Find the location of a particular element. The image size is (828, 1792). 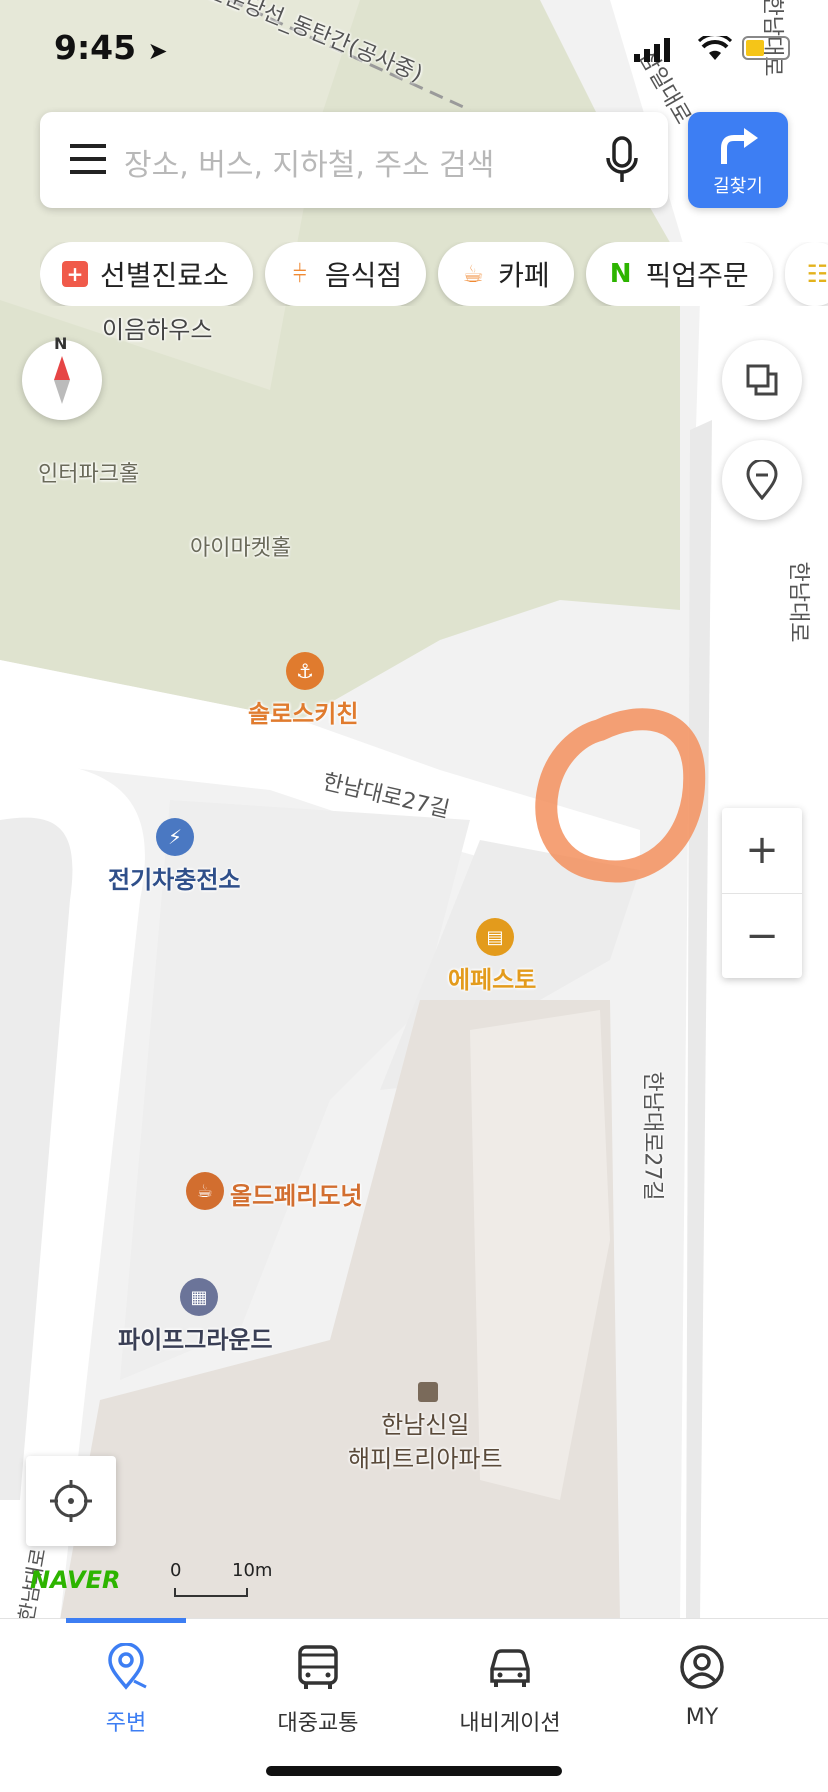

tab-public-transit: 대중교통 is located at coordinates (318, 1690).